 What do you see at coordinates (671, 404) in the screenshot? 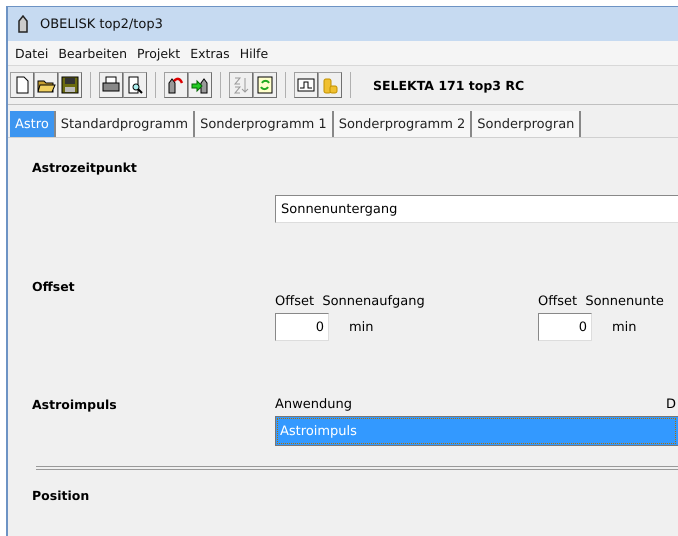
I see `field-label: D` at bounding box center [671, 404].